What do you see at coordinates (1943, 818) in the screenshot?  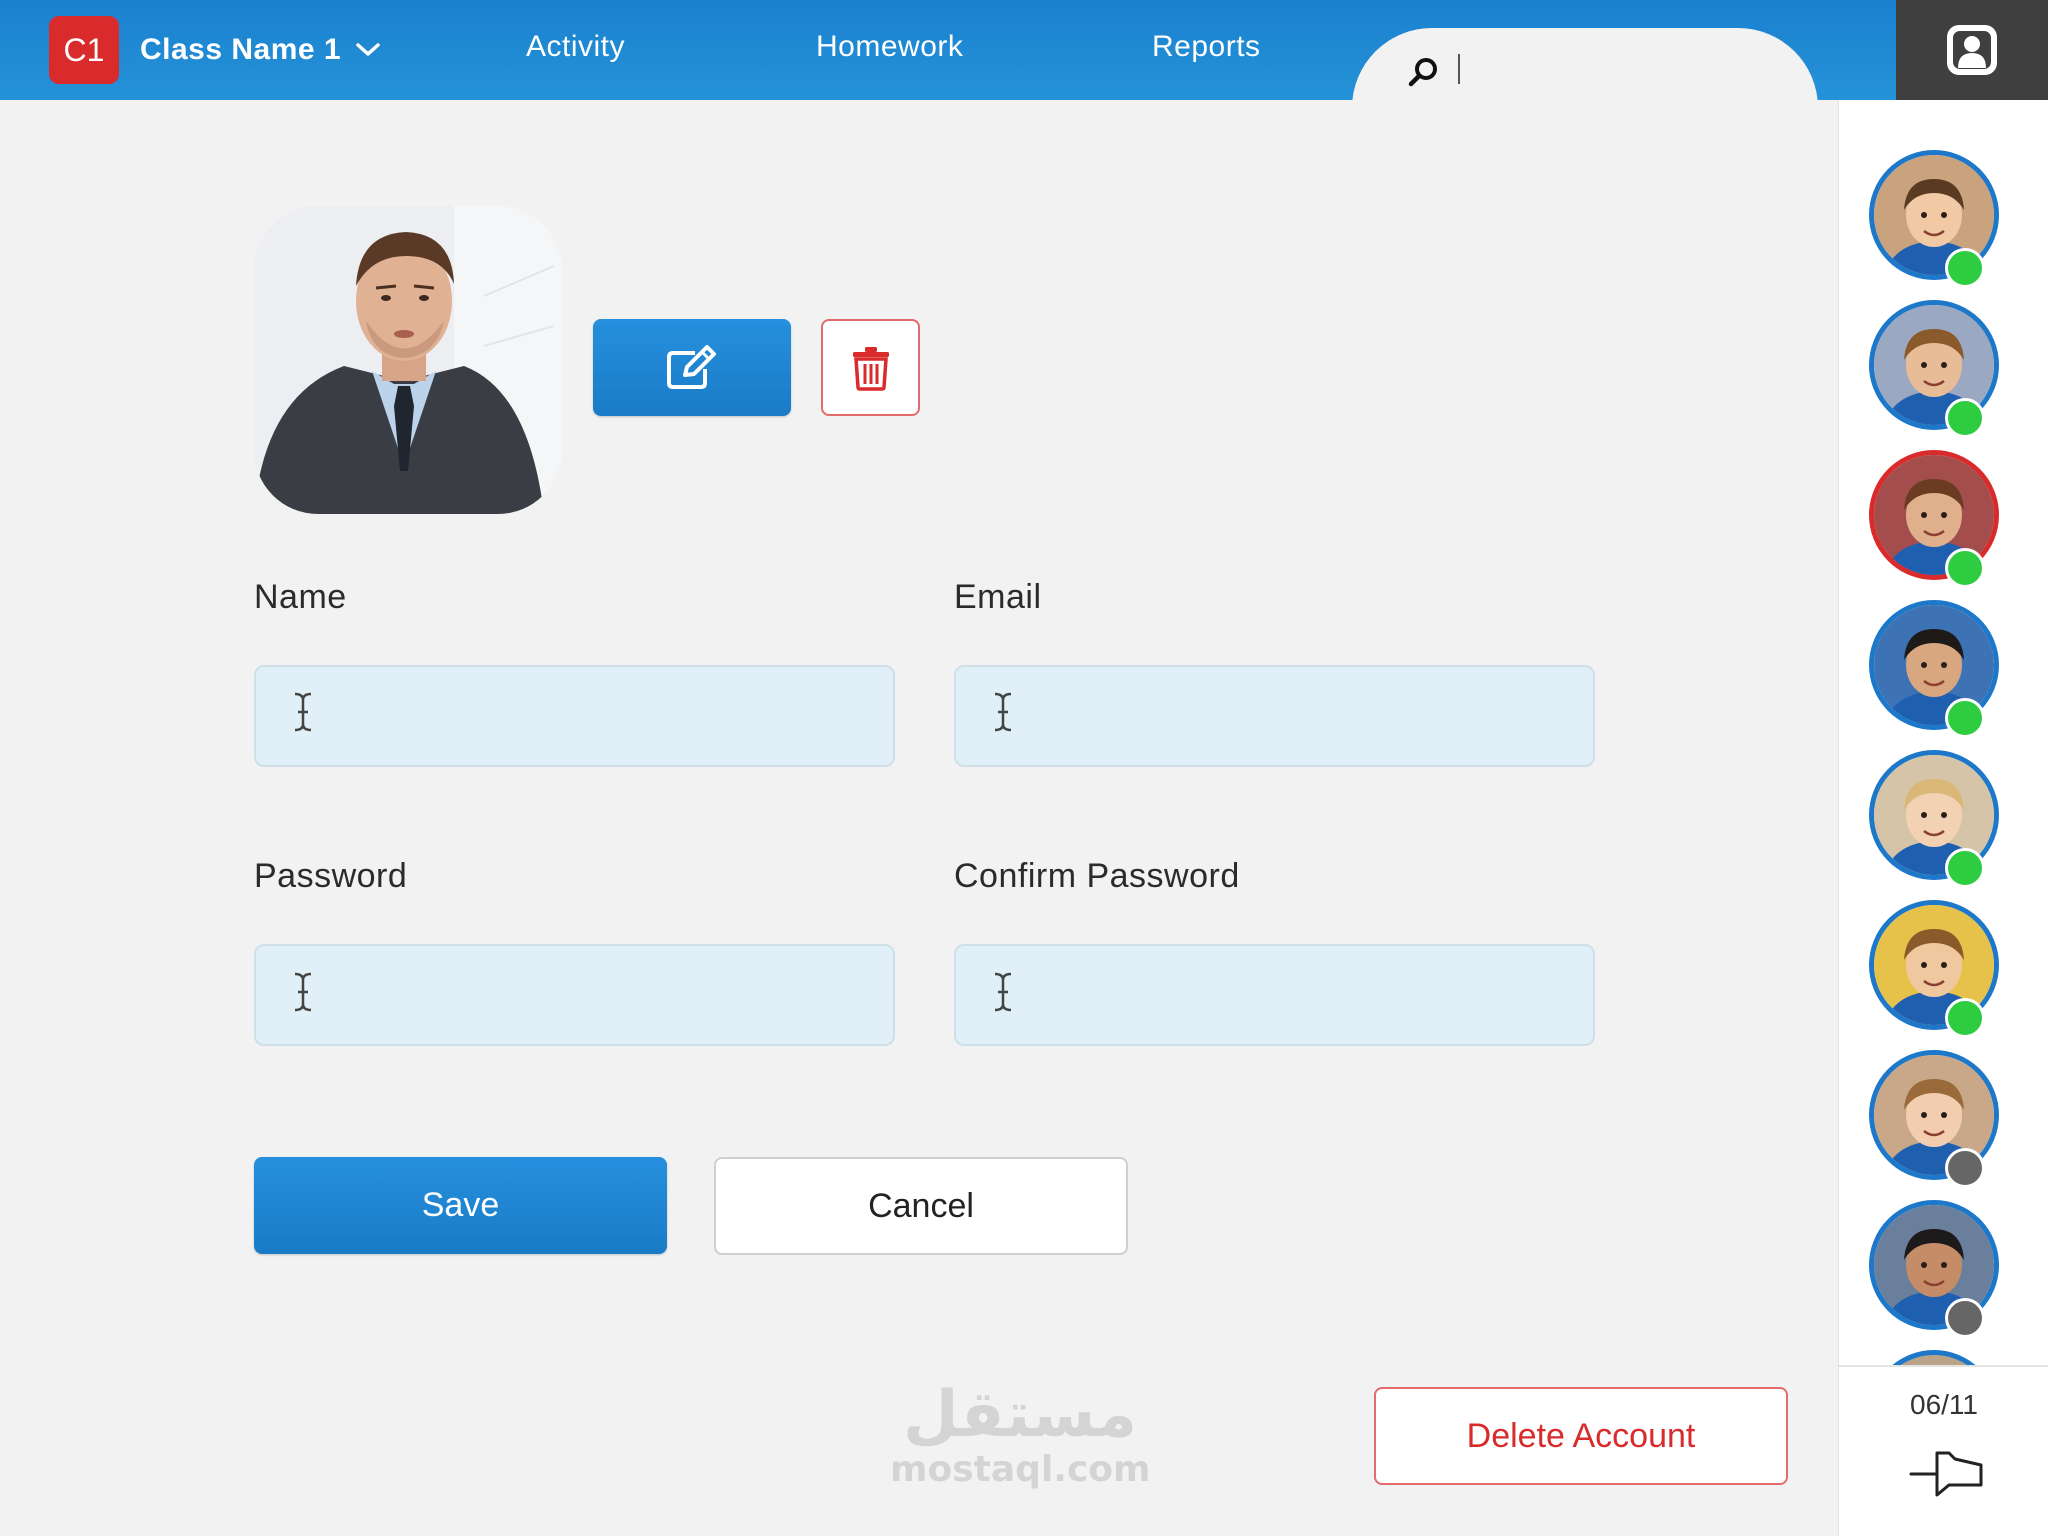 I see `student-sidebar: 06/11` at bounding box center [1943, 818].